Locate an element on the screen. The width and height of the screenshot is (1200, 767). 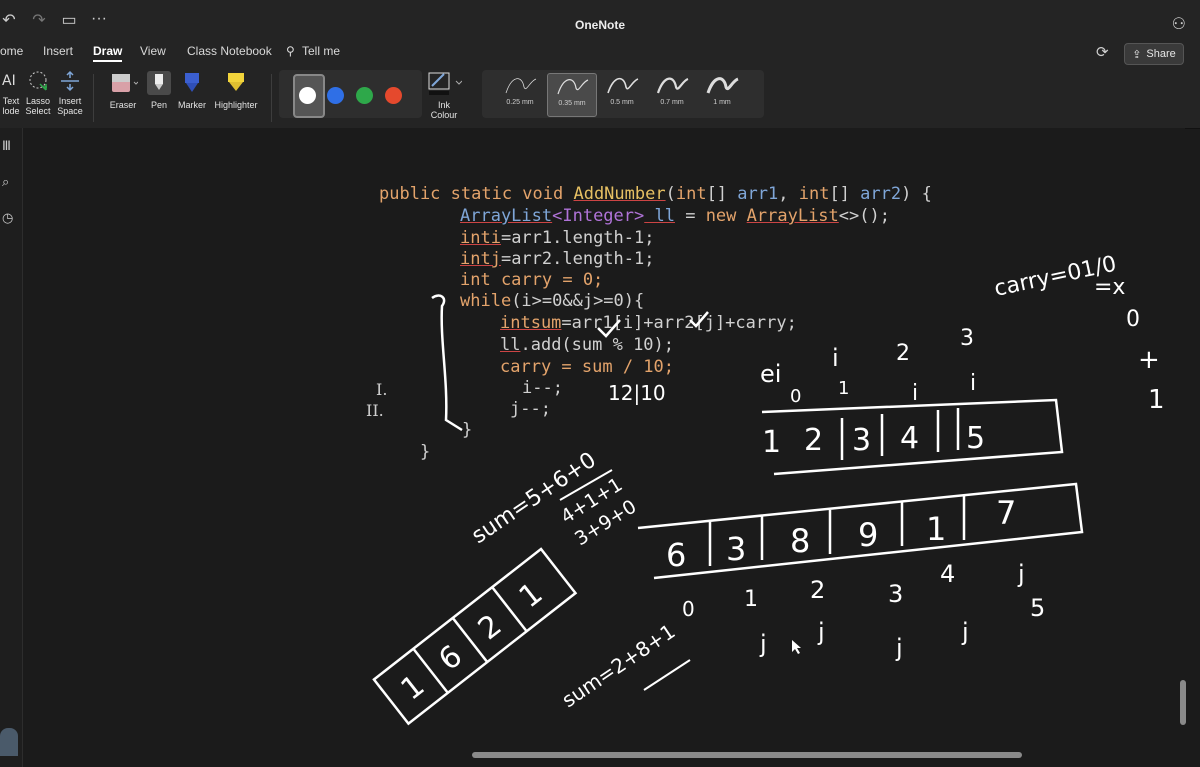
ink-result-array: 1 6 2 1 is located at coordinates (475, 636).